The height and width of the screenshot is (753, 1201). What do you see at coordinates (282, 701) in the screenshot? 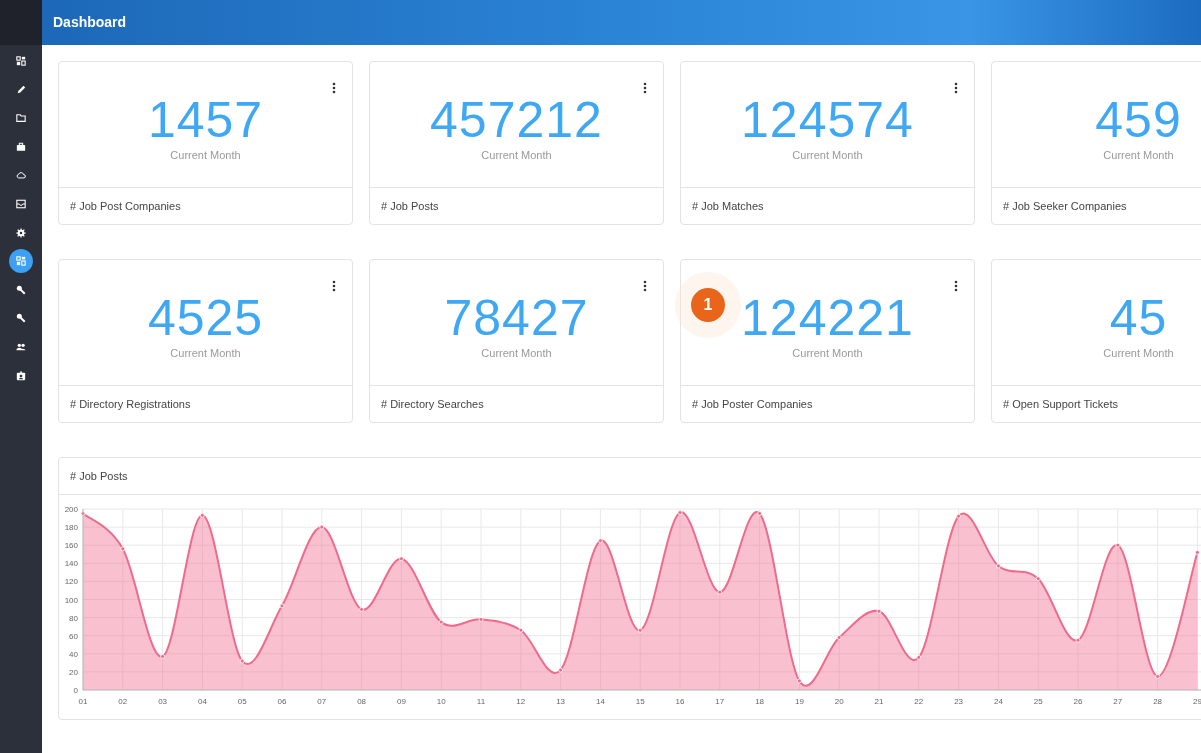
I see `x-tick-label: 06` at bounding box center [282, 701].